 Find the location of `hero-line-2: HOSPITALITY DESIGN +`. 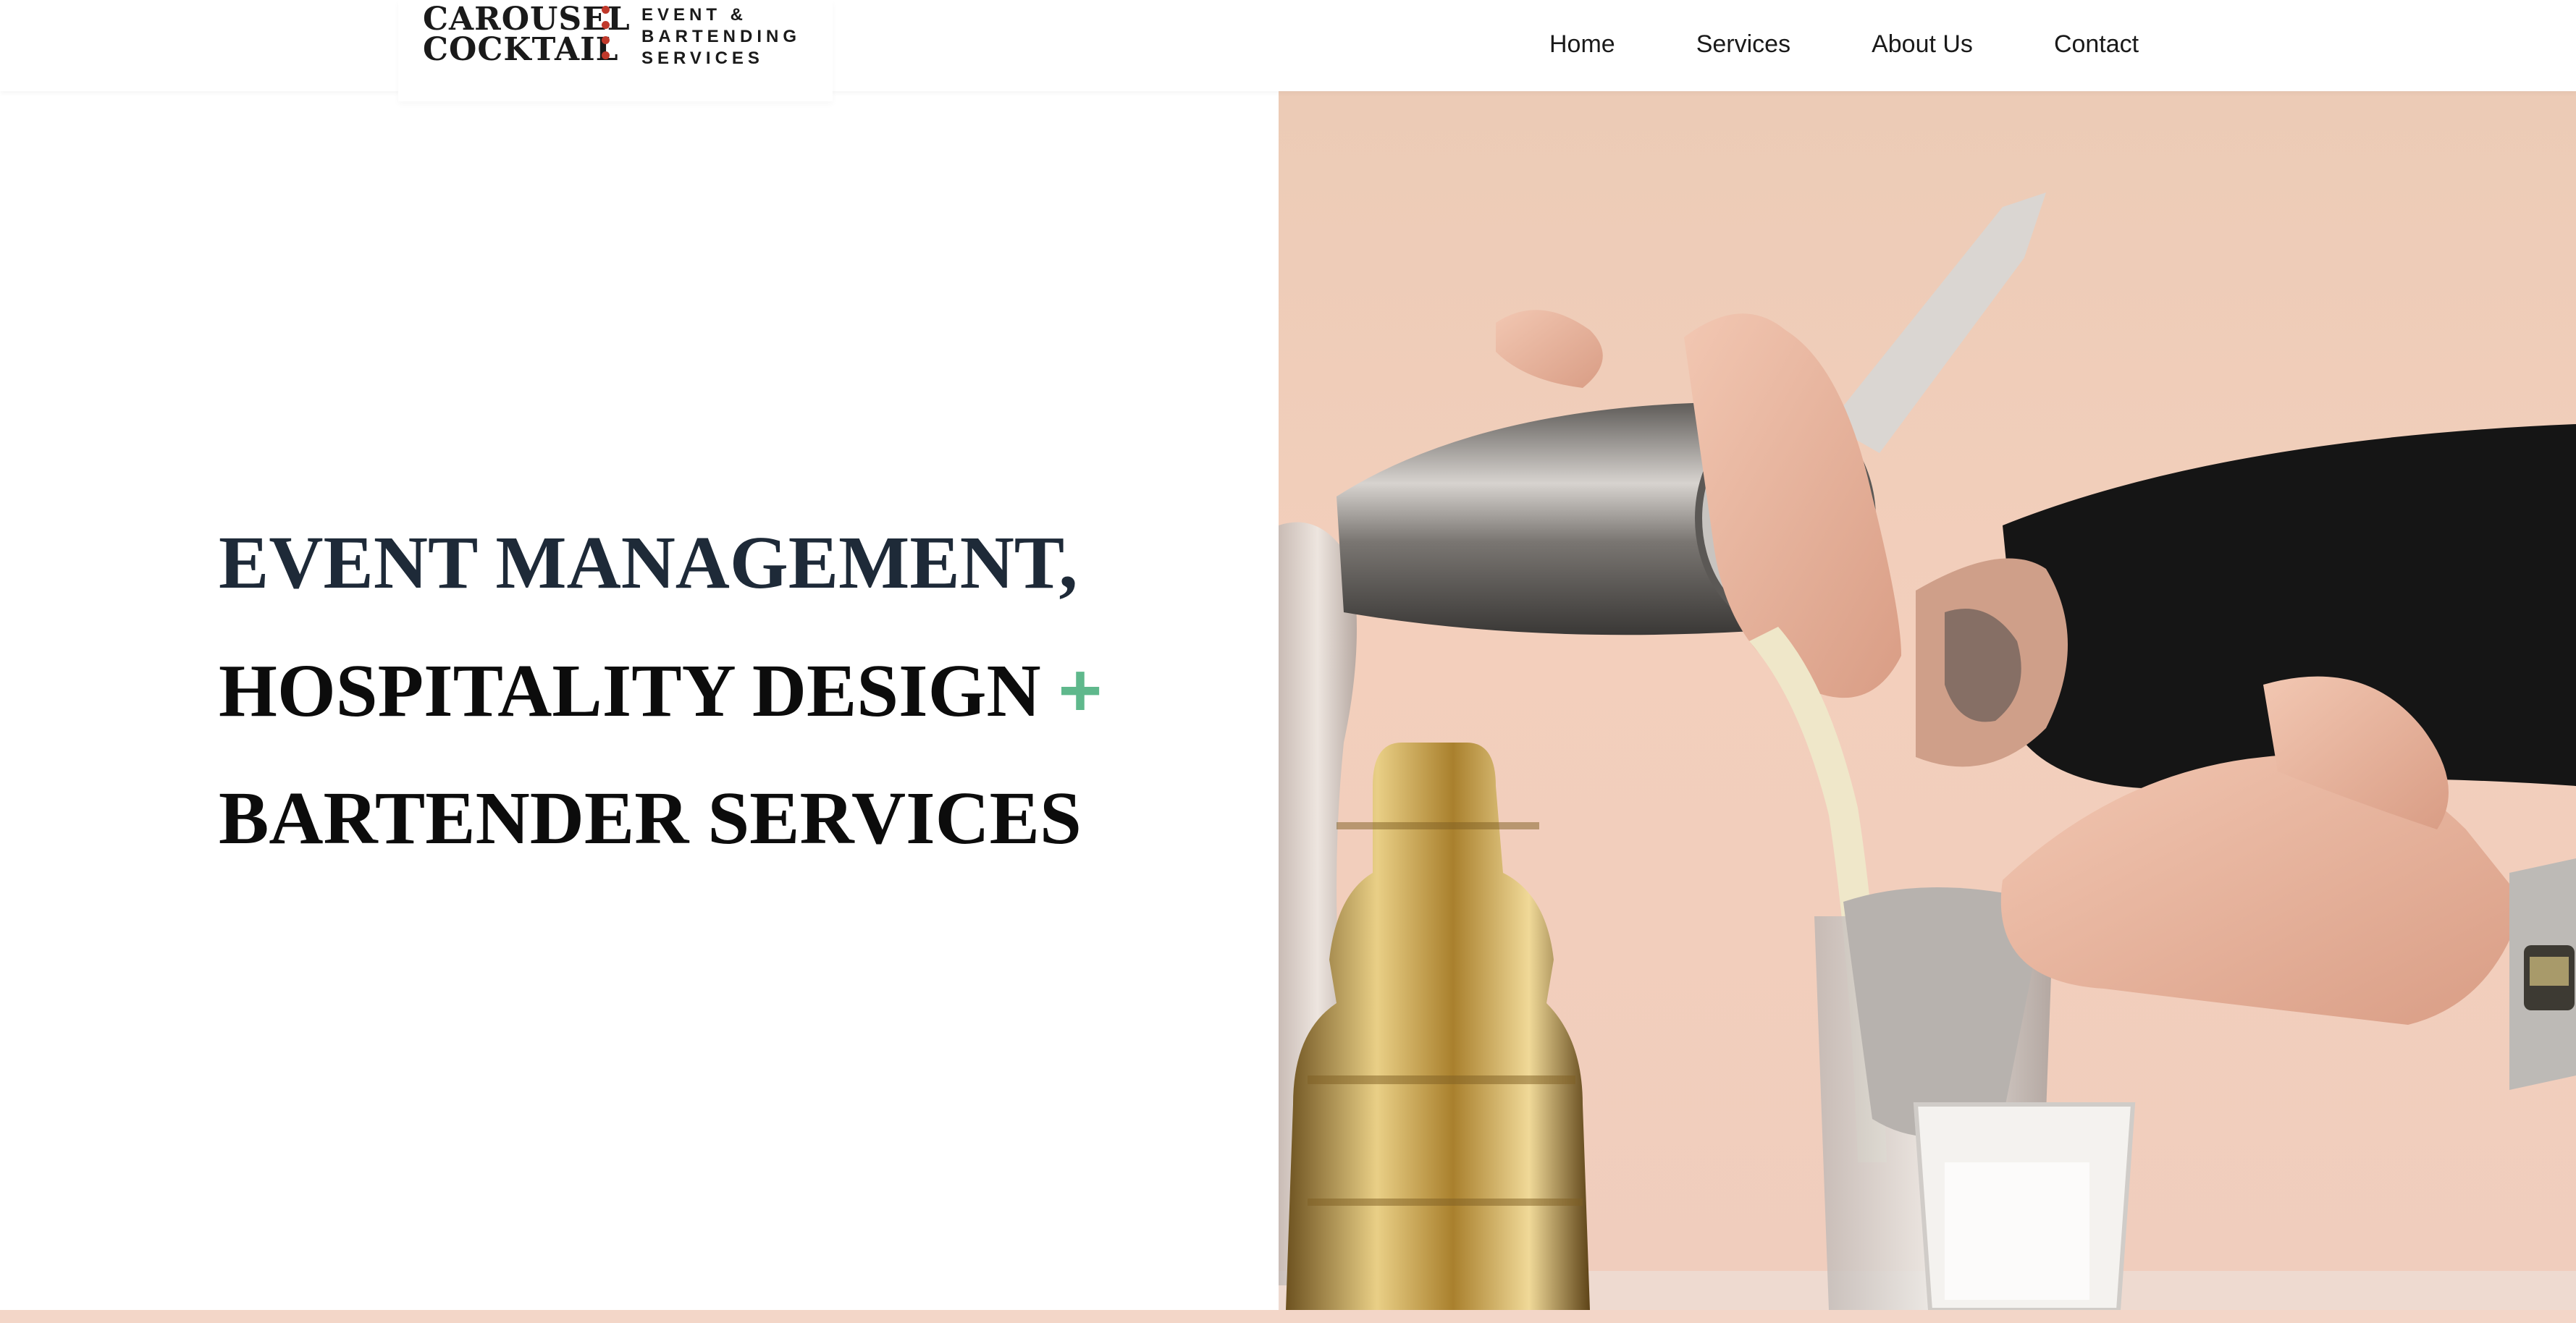

hero-line-2: HOSPITALITY DESIGN + is located at coordinates (660, 691).